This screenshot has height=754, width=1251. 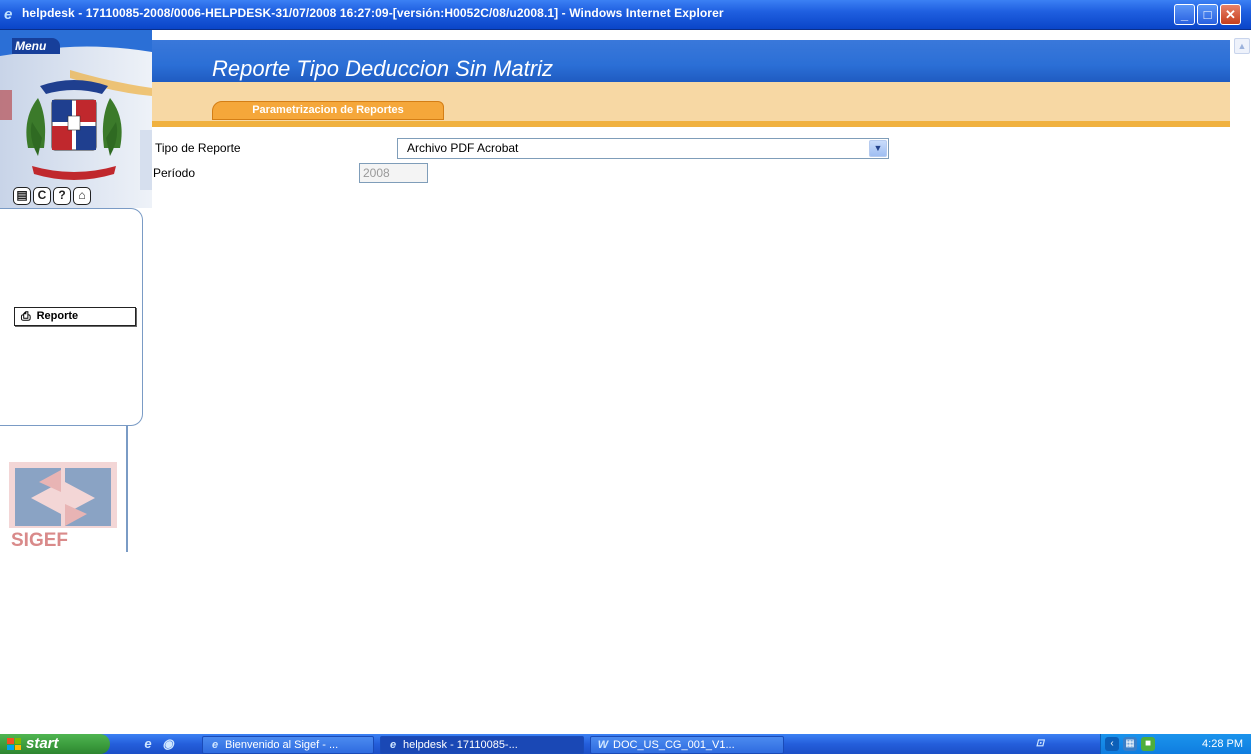 What do you see at coordinates (14, 744) in the screenshot?
I see `windows-logo-icon` at bounding box center [14, 744].